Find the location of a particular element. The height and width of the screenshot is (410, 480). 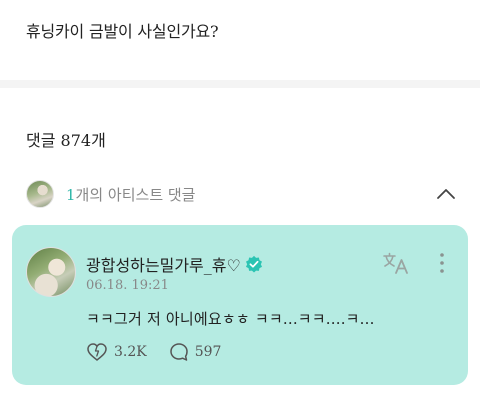

username-text: 광합성하는밀가루_휴♡ is located at coordinates (163, 265).